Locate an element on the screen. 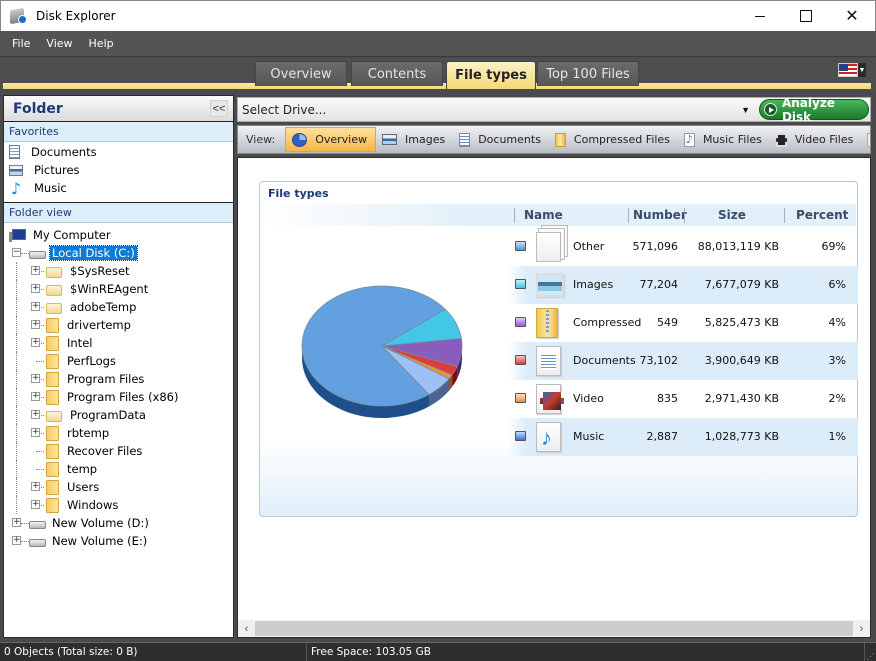 This screenshot has height=661, width=876. tab-top-100-files: Top 100 Files is located at coordinates (588, 73).